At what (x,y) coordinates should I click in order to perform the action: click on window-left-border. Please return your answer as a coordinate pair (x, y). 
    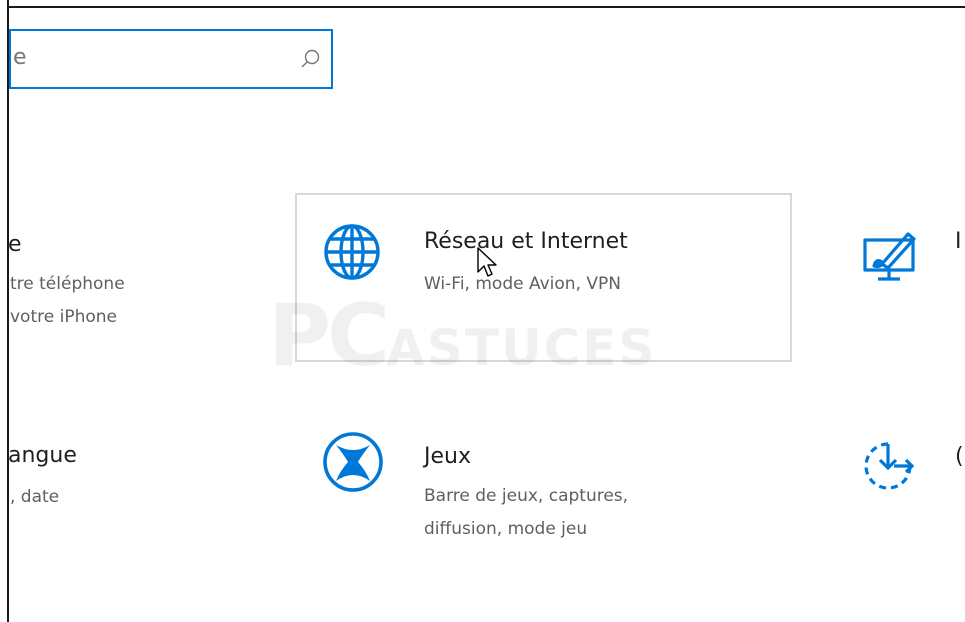
    Looking at the image, I should click on (8, 311).